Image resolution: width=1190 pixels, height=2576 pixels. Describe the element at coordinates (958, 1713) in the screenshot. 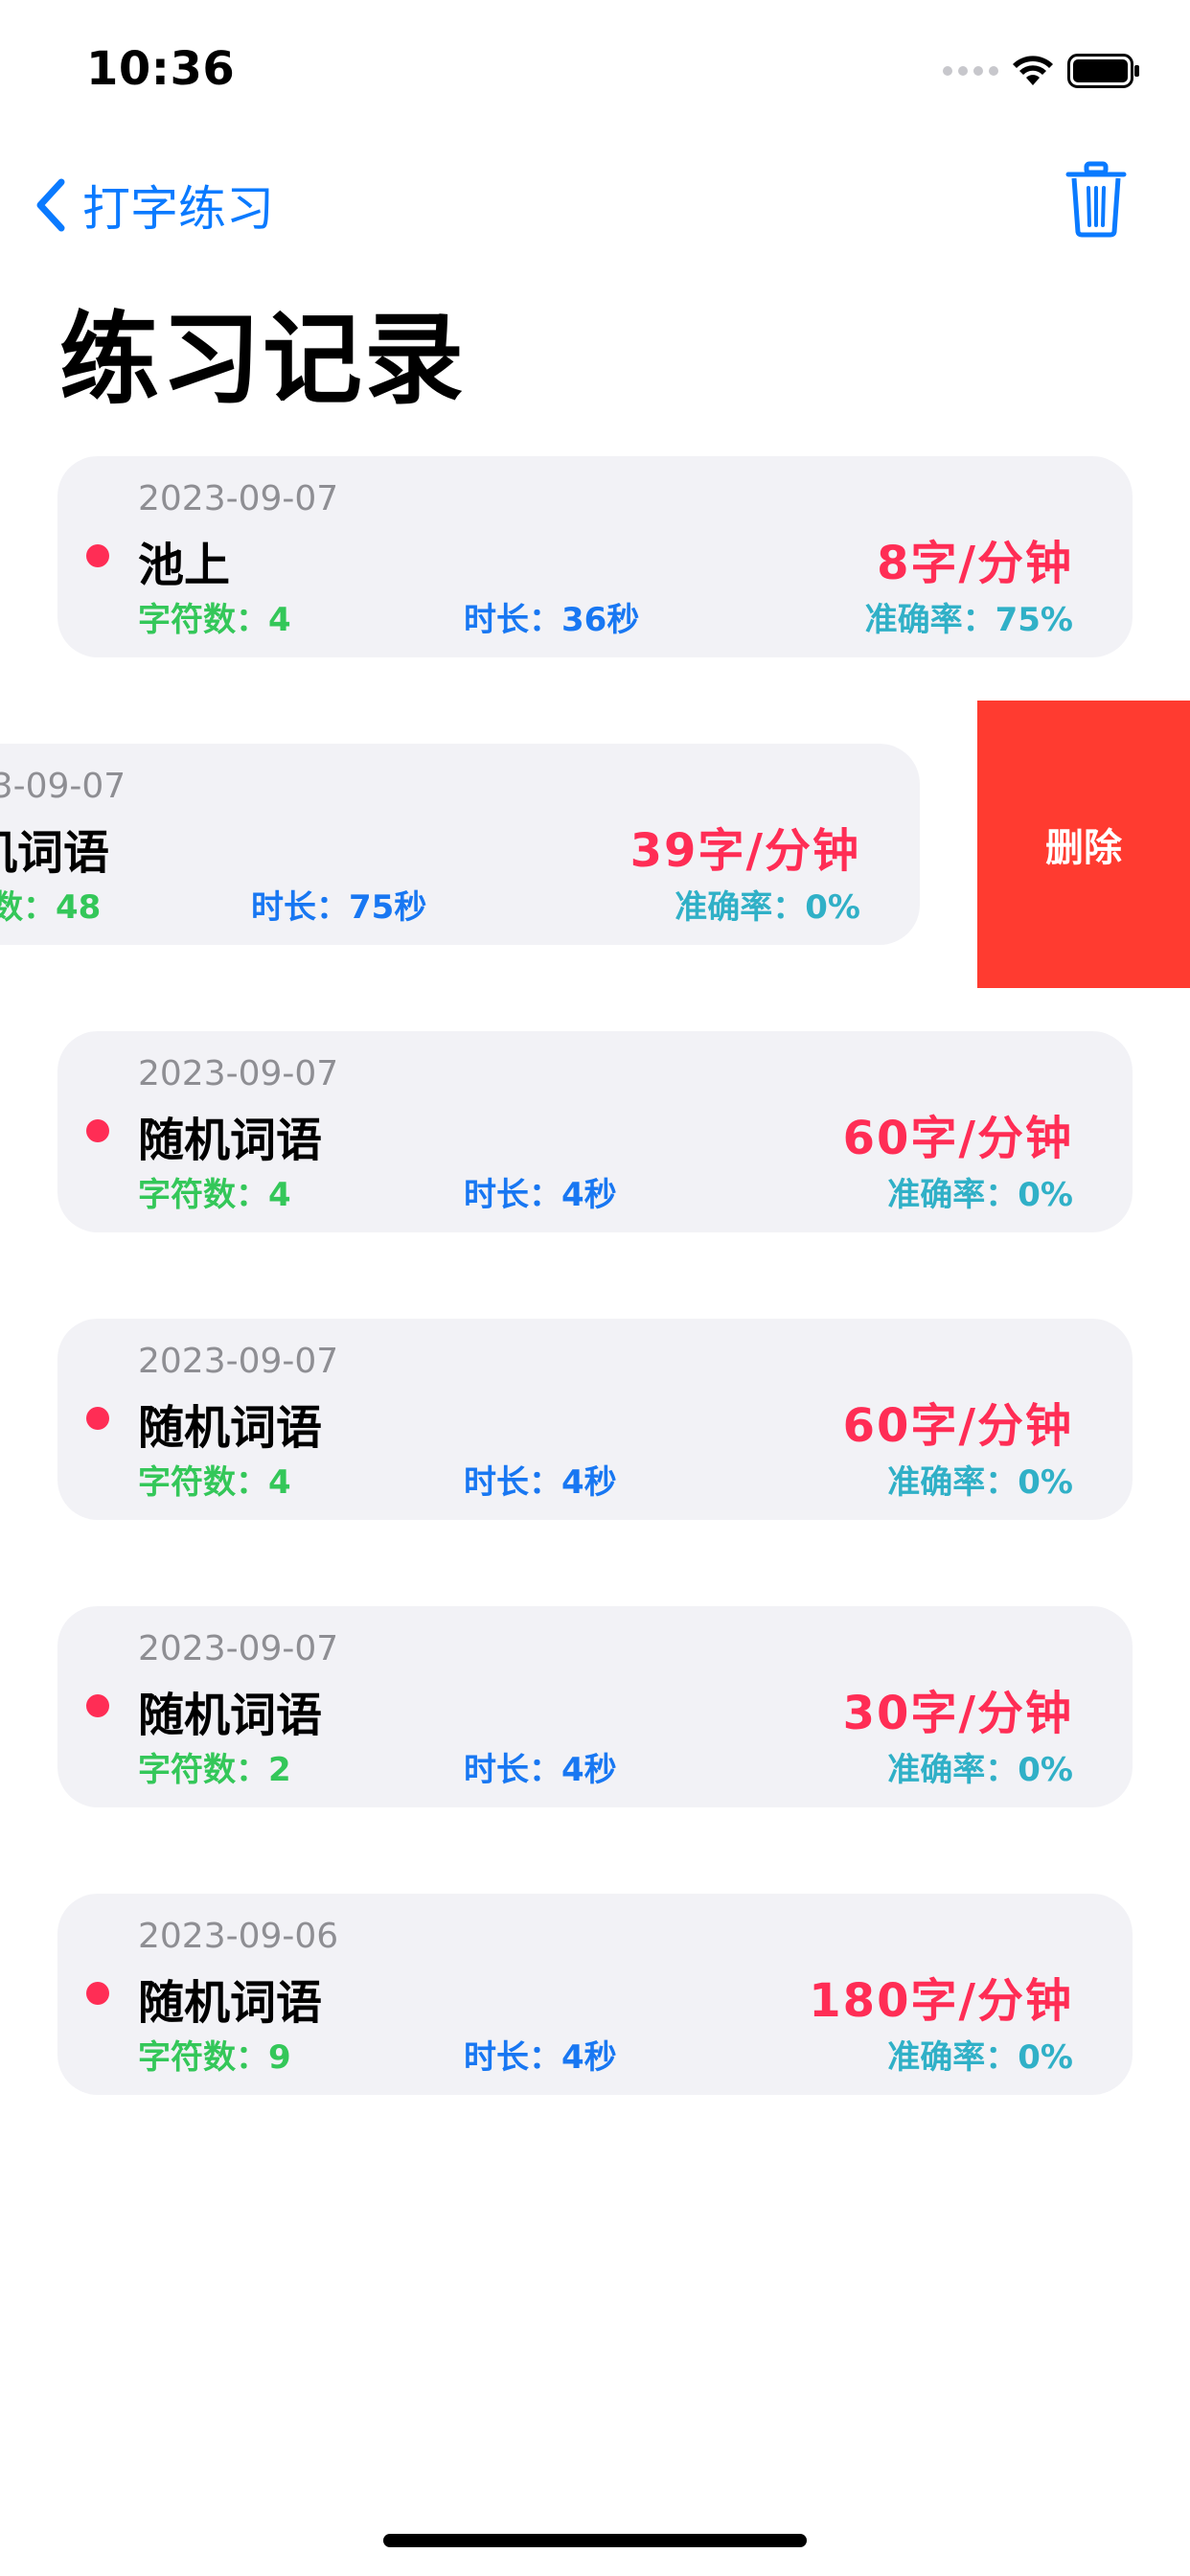

I see `record-speed: 30字/分钟` at that location.